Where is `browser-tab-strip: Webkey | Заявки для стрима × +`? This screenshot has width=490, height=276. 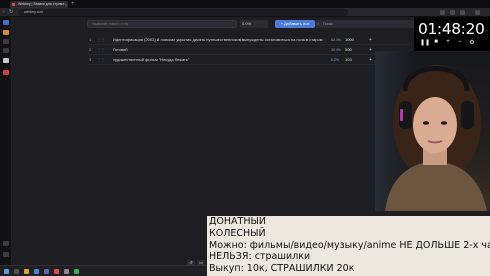
browser-tab-strip: Webkey | Заявки для стрима × + is located at coordinates (245, 4).